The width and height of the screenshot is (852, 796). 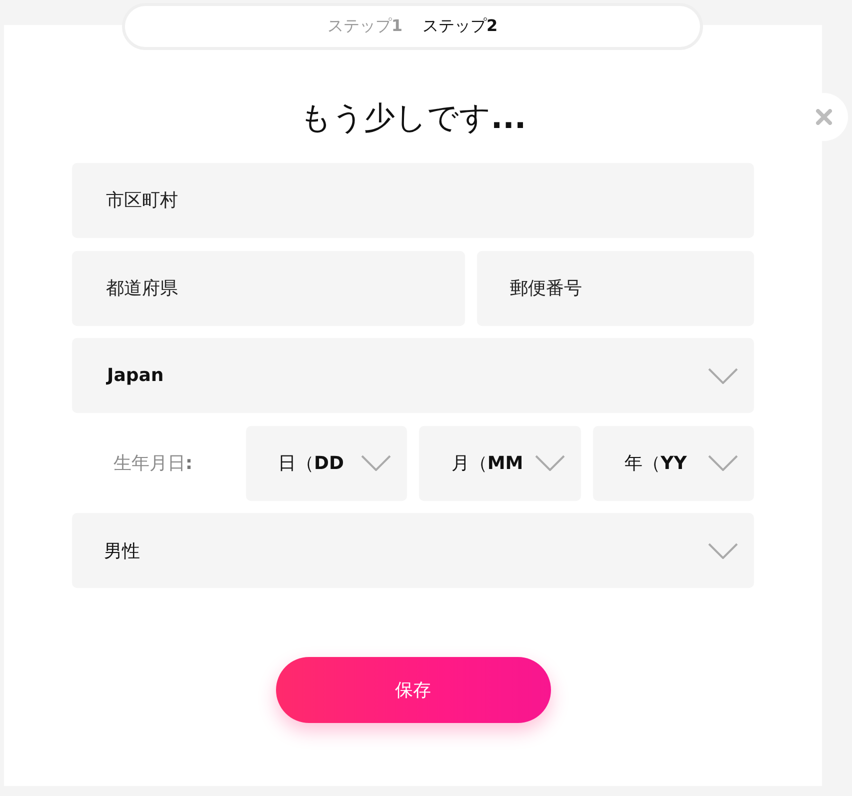 What do you see at coordinates (413, 690) in the screenshot?
I see `save-button: 保存` at bounding box center [413, 690].